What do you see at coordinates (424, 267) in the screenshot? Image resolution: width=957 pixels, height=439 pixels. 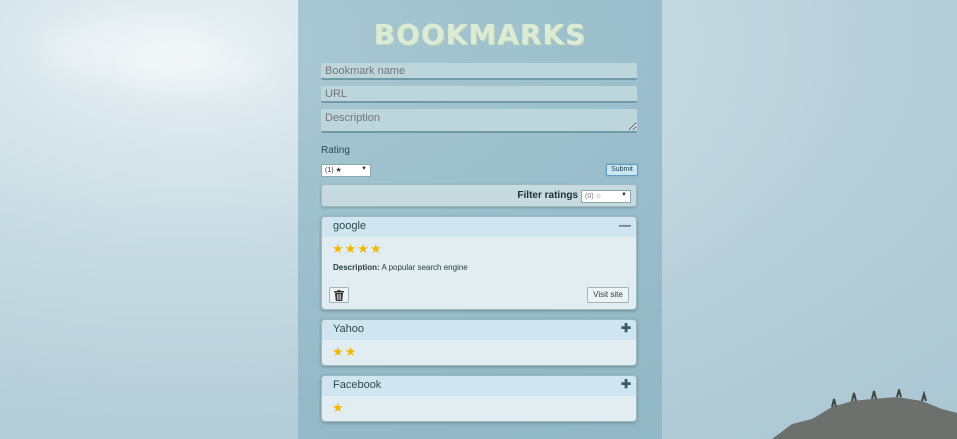 I see `description-text: A popular search engine` at bounding box center [424, 267].